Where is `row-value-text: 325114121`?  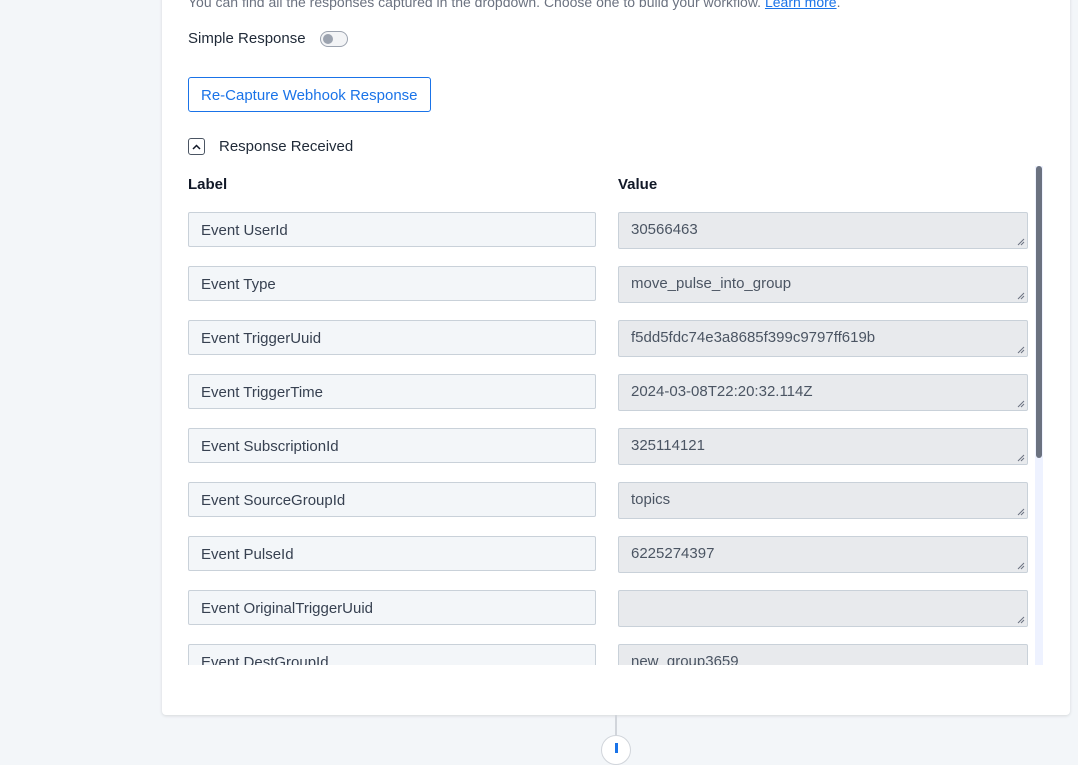
row-value-text: 325114121 is located at coordinates (668, 445).